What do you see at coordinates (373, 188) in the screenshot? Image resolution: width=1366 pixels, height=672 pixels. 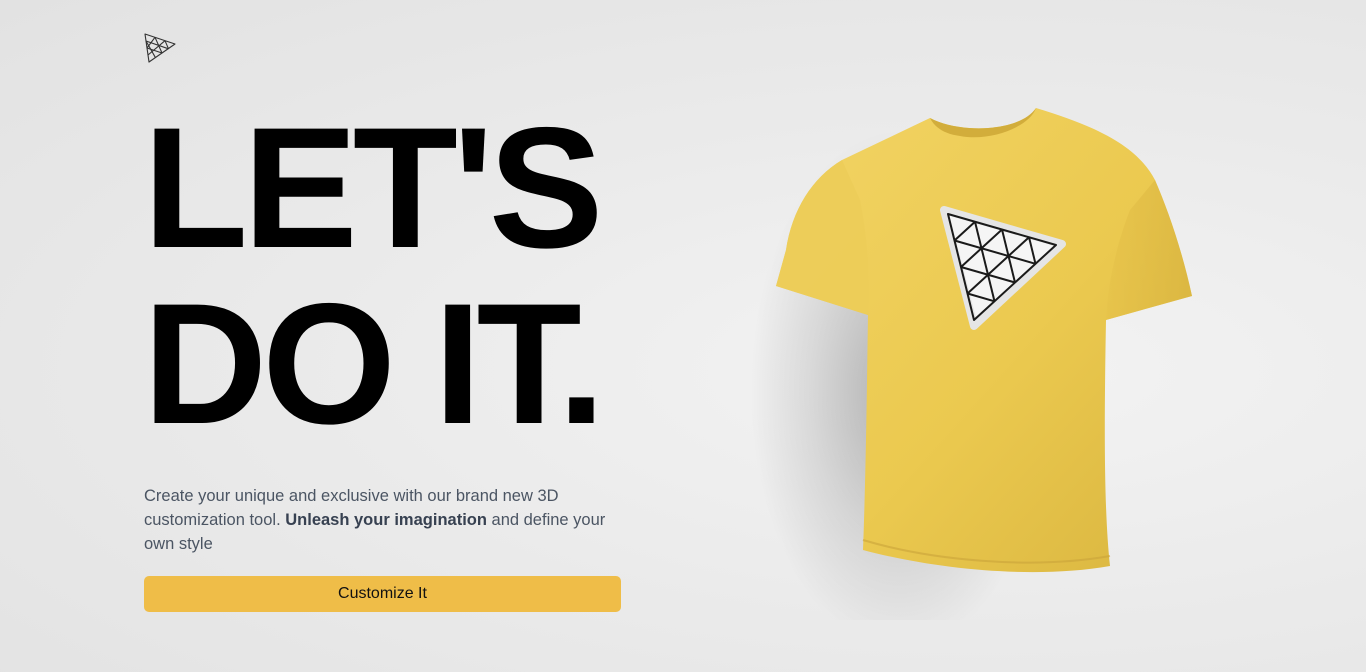 I see `hero-title-line-1: LET'S` at bounding box center [373, 188].